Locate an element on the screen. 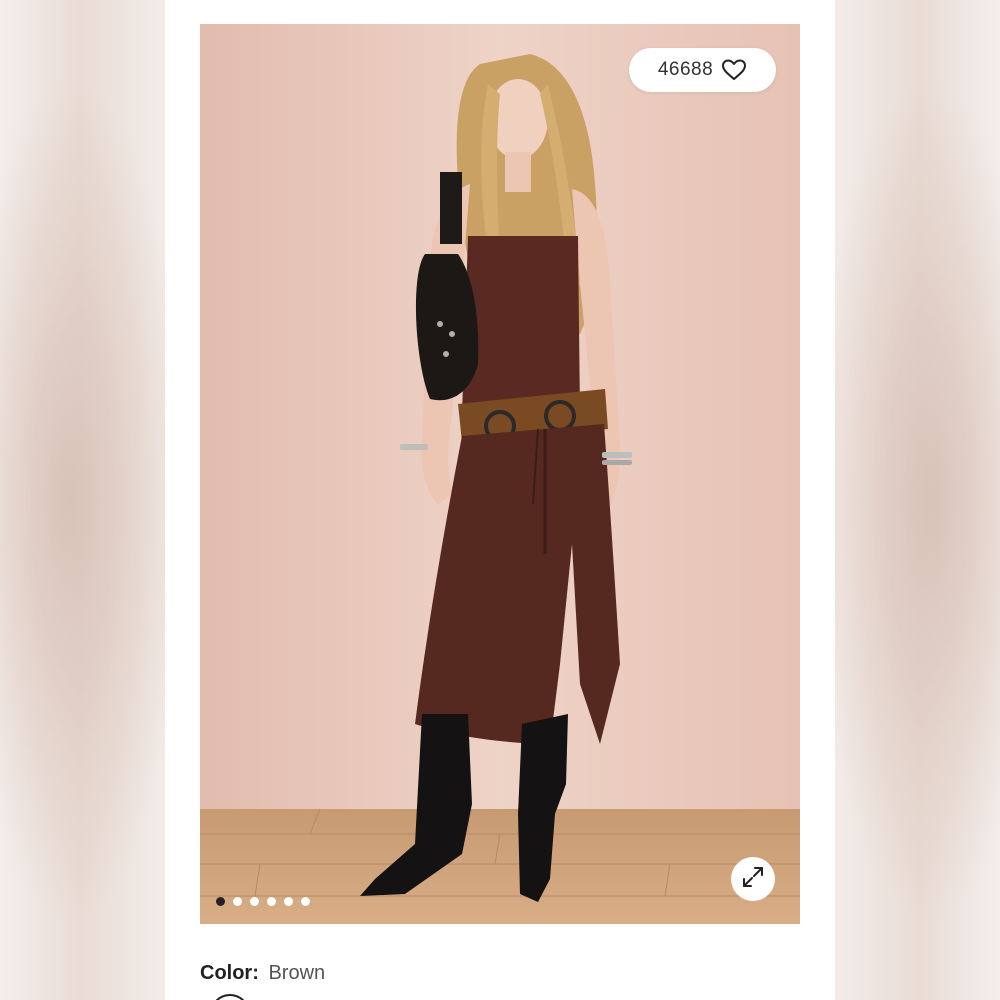 This screenshot has width=1000, height=1000. expand-image-button is located at coordinates (753, 879).